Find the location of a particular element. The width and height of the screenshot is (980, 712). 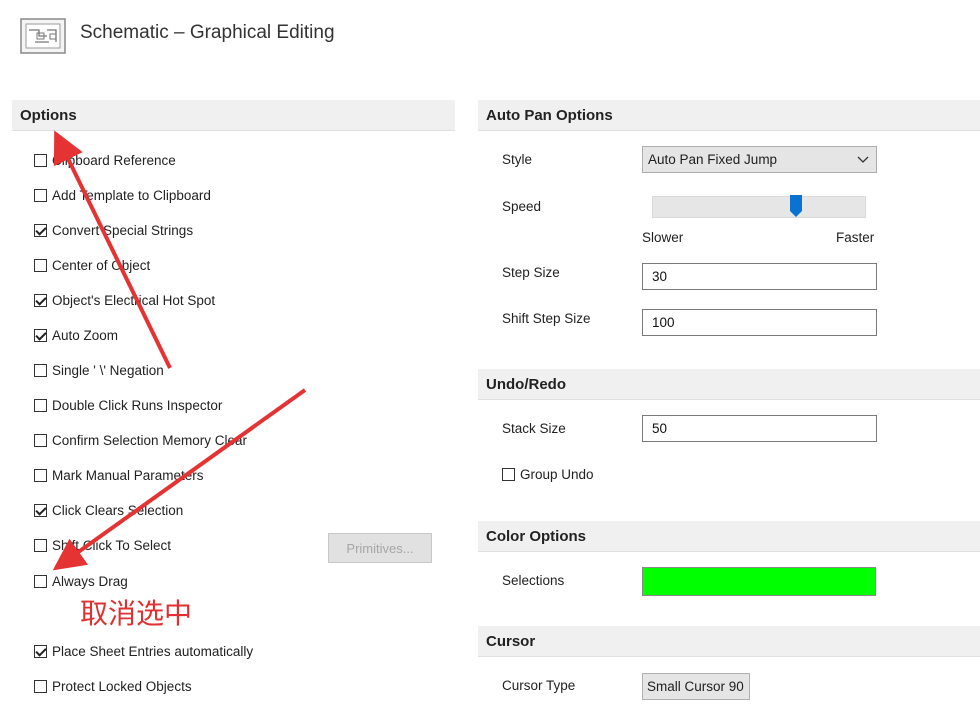

group-undo-label: Group Undo is located at coordinates (557, 474).